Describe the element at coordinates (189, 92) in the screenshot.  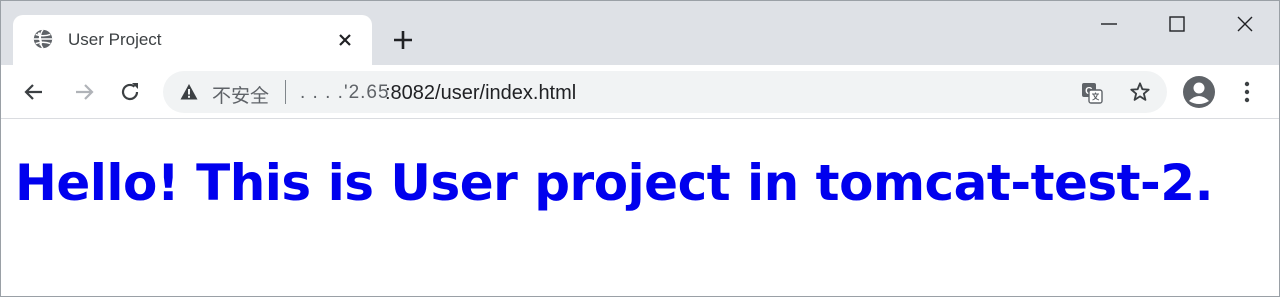
I see `warning-triangle-icon` at that location.